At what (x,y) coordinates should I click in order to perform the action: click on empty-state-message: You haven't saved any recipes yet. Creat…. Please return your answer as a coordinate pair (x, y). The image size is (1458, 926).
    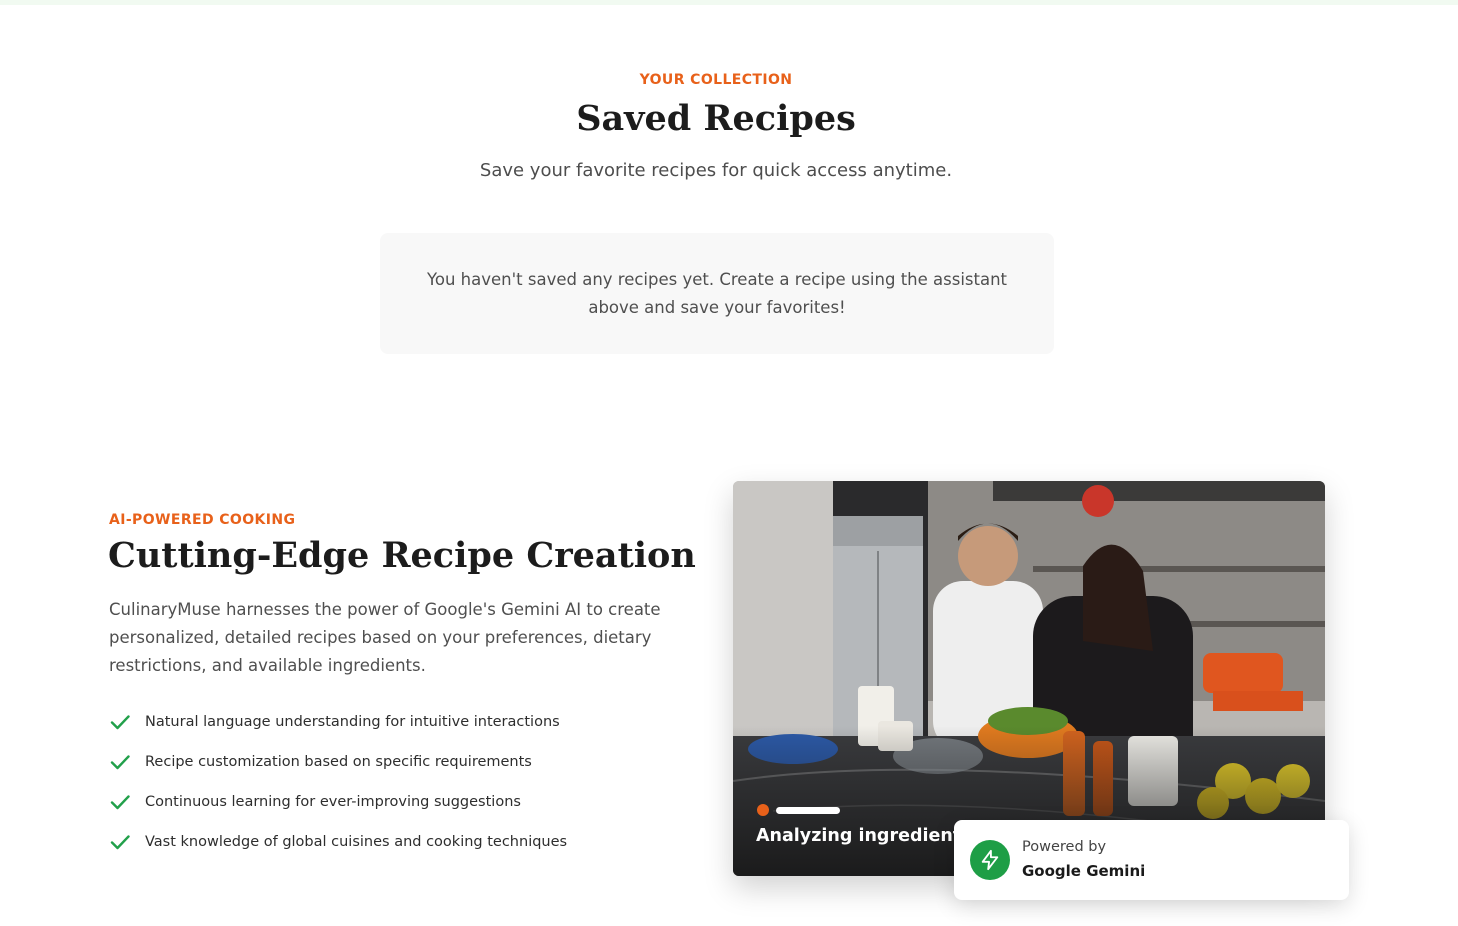
    Looking at the image, I should click on (717, 293).